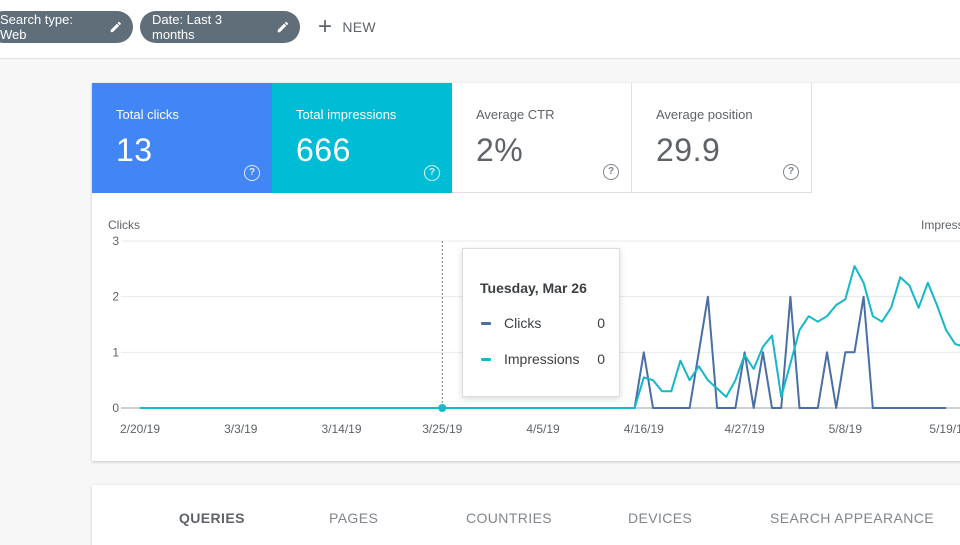 Image resolution: width=960 pixels, height=545 pixels. I want to click on tooltip-series-name: Clicks, so click(523, 323).